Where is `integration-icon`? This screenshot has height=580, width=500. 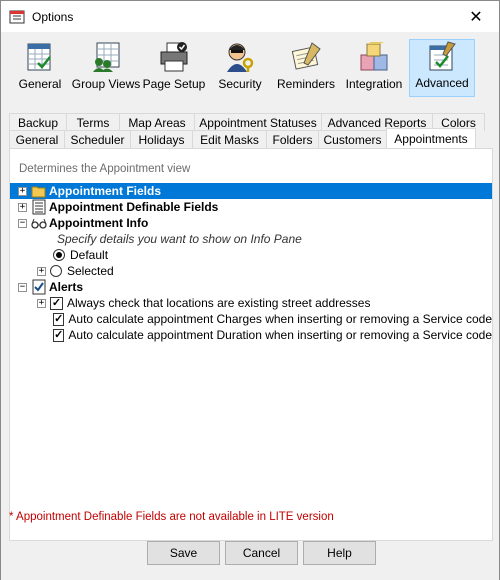
integration-icon is located at coordinates (374, 56).